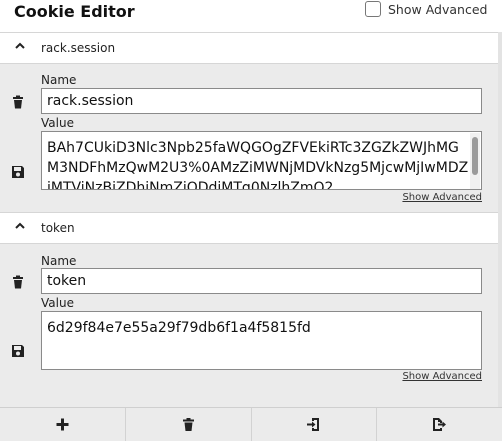 The height and width of the screenshot is (441, 502). I want to click on app-header: Cookie Editor Show Advanced, so click(251, 16).